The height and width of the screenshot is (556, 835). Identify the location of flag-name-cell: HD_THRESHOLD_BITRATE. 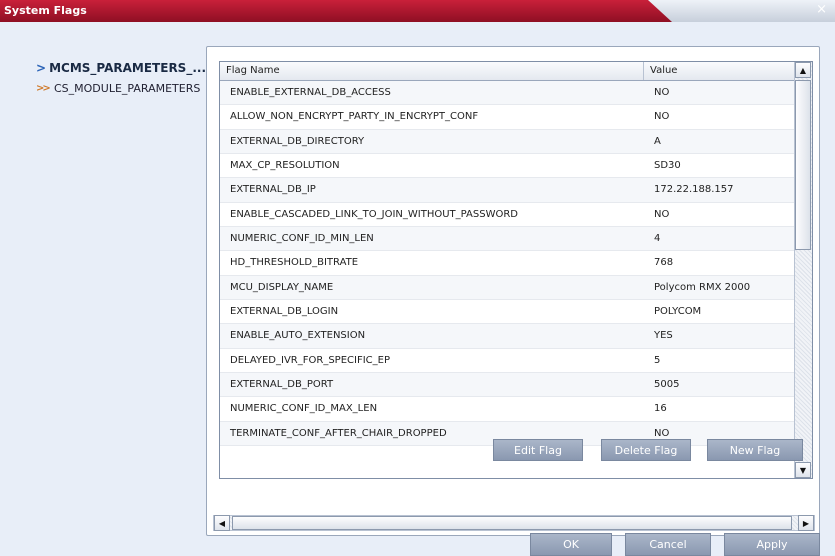
(294, 263).